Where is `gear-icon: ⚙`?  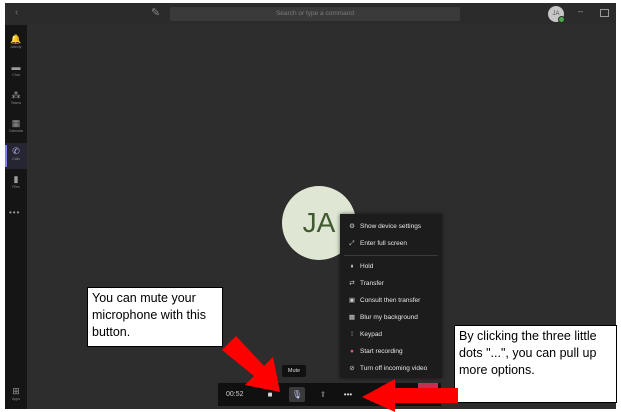 gear-icon: ⚙ is located at coordinates (352, 226).